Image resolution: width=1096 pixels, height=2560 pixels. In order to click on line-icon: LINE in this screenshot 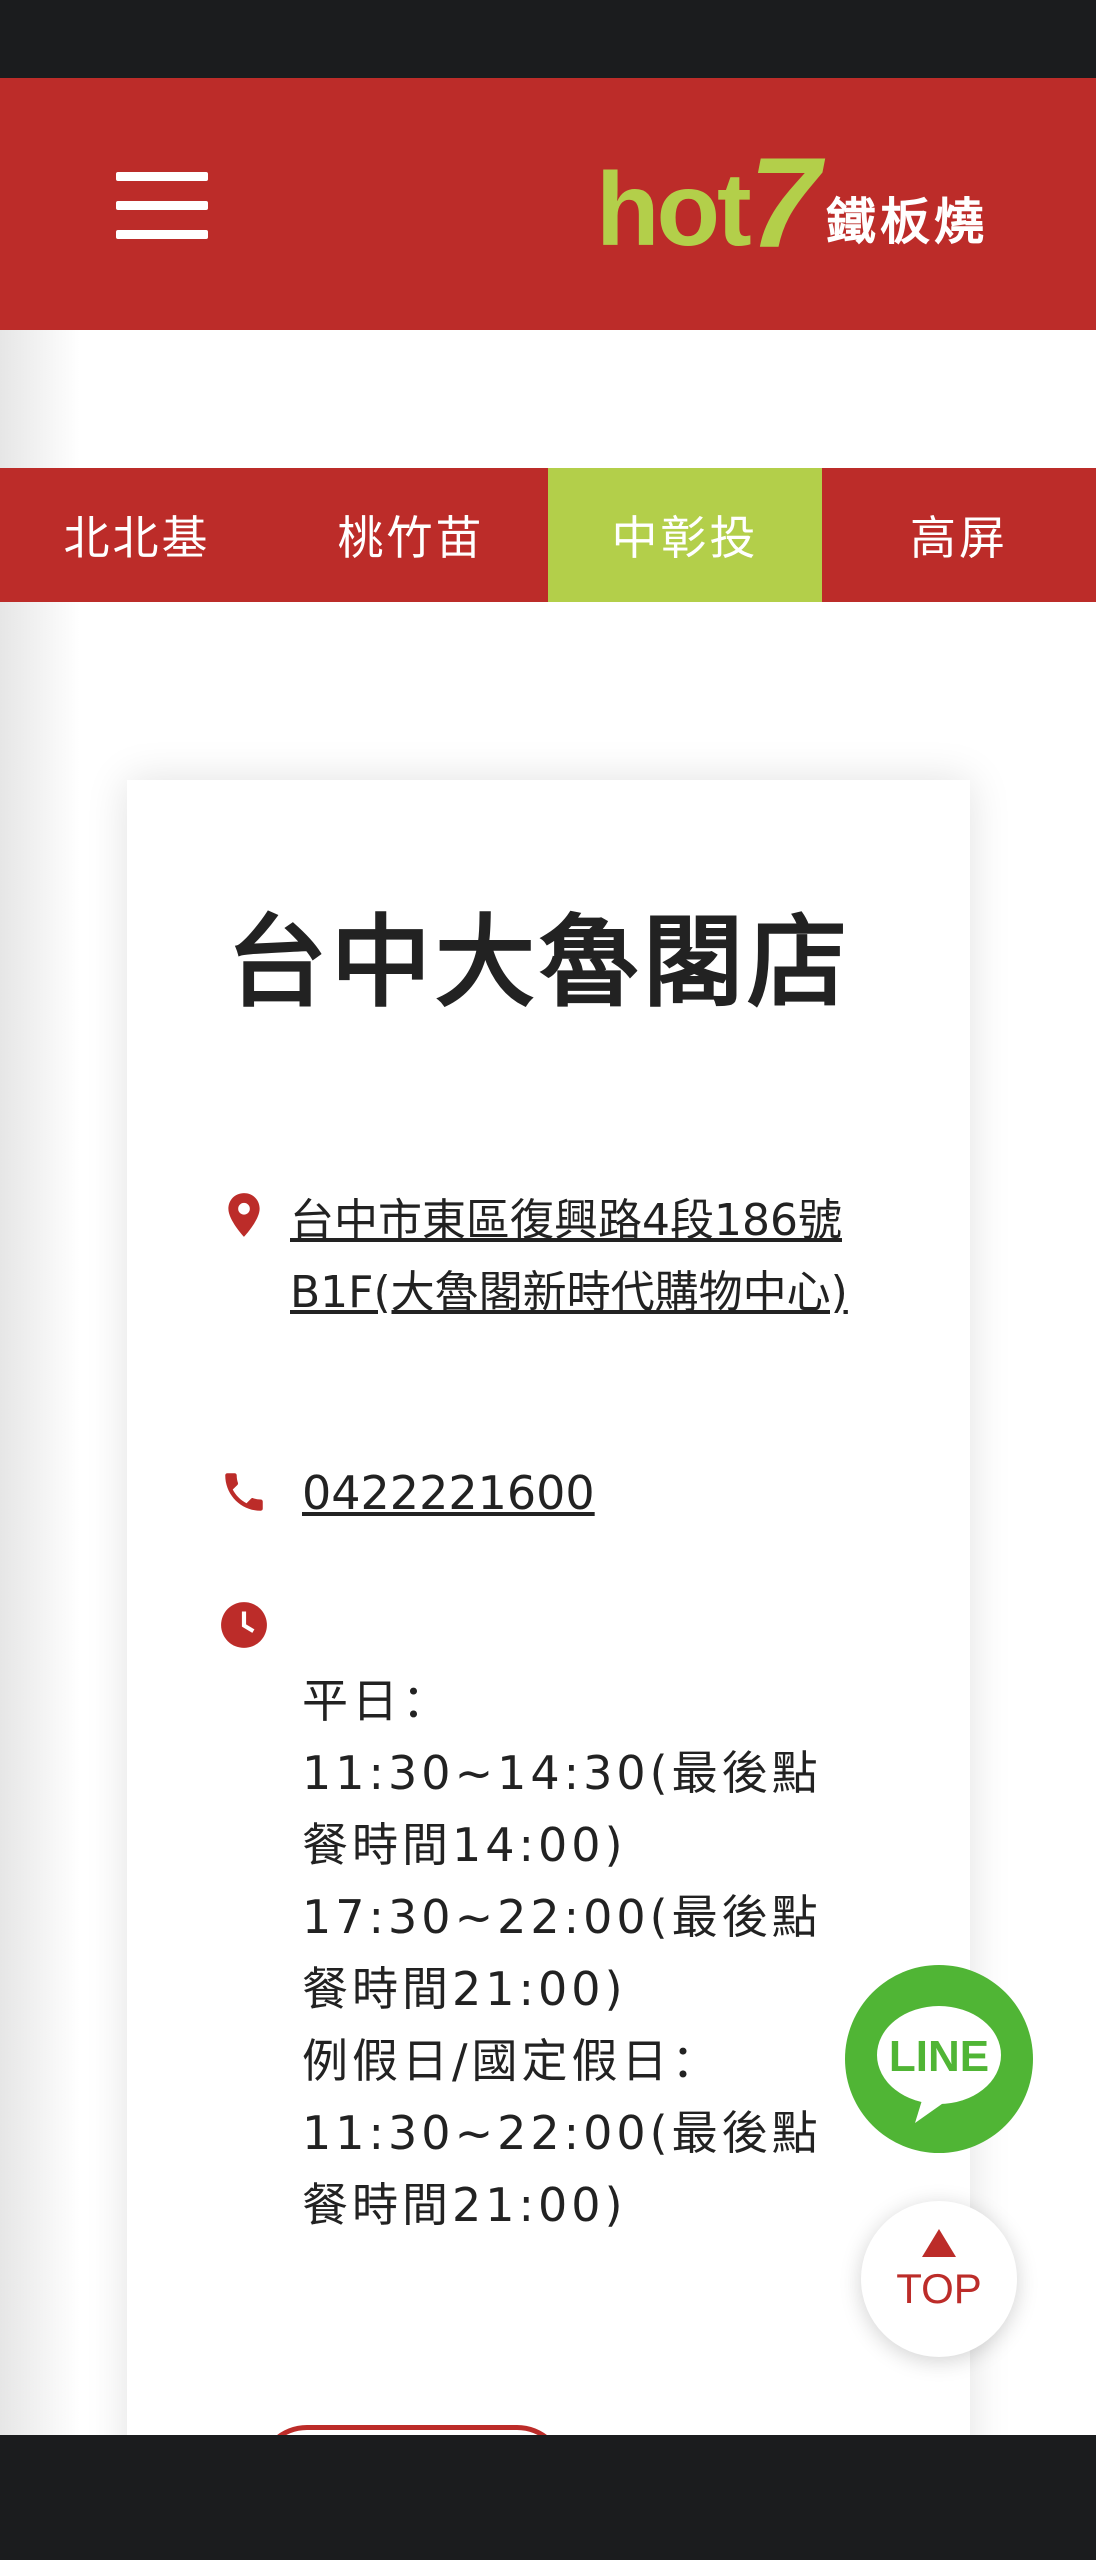, I will do `click(939, 2064)`.